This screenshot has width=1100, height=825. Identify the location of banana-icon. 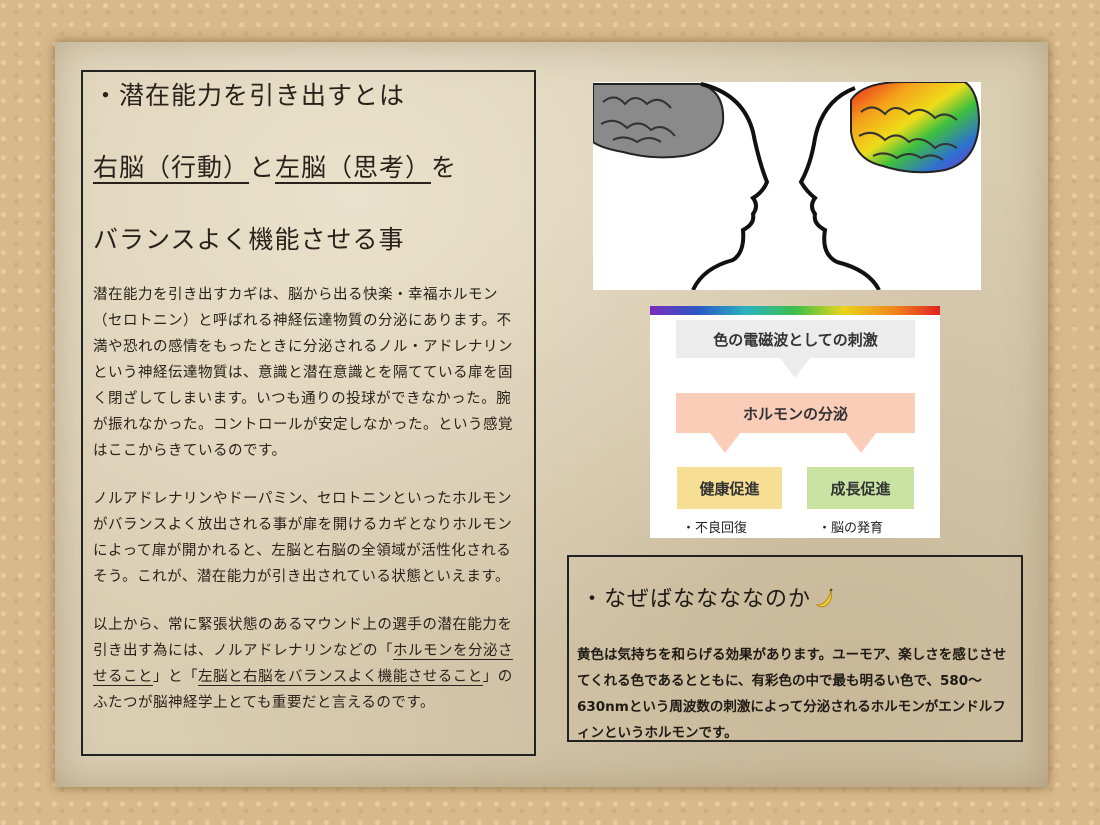
(824, 598).